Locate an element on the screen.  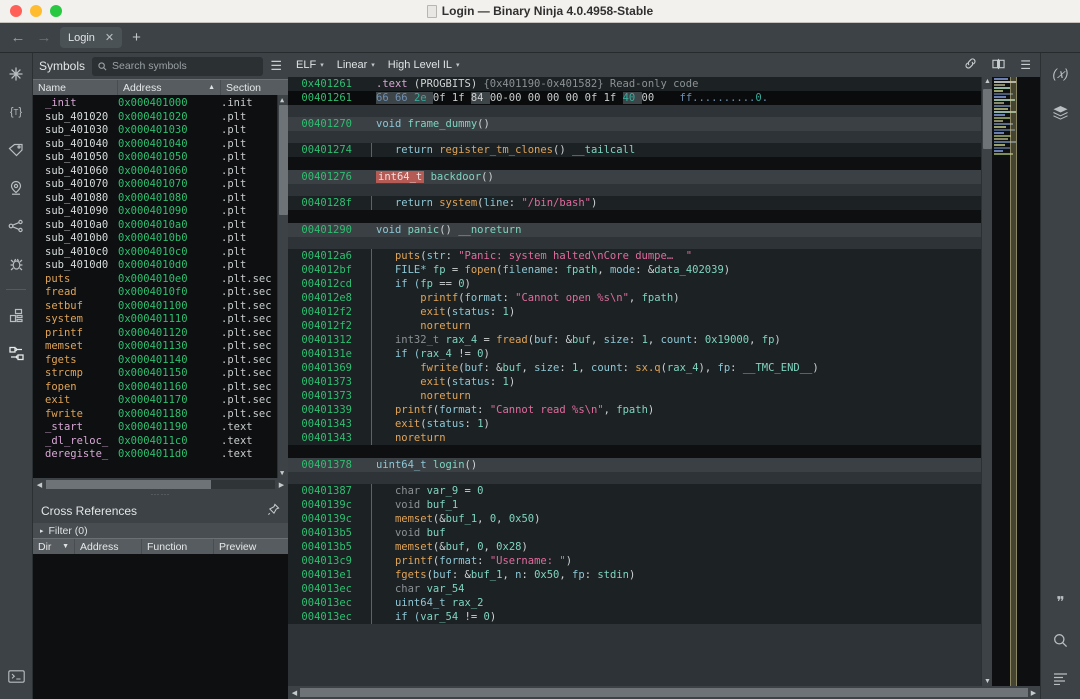
table-row: sub_401070 0x000401070 .plt is located at coordinates (160, 185).